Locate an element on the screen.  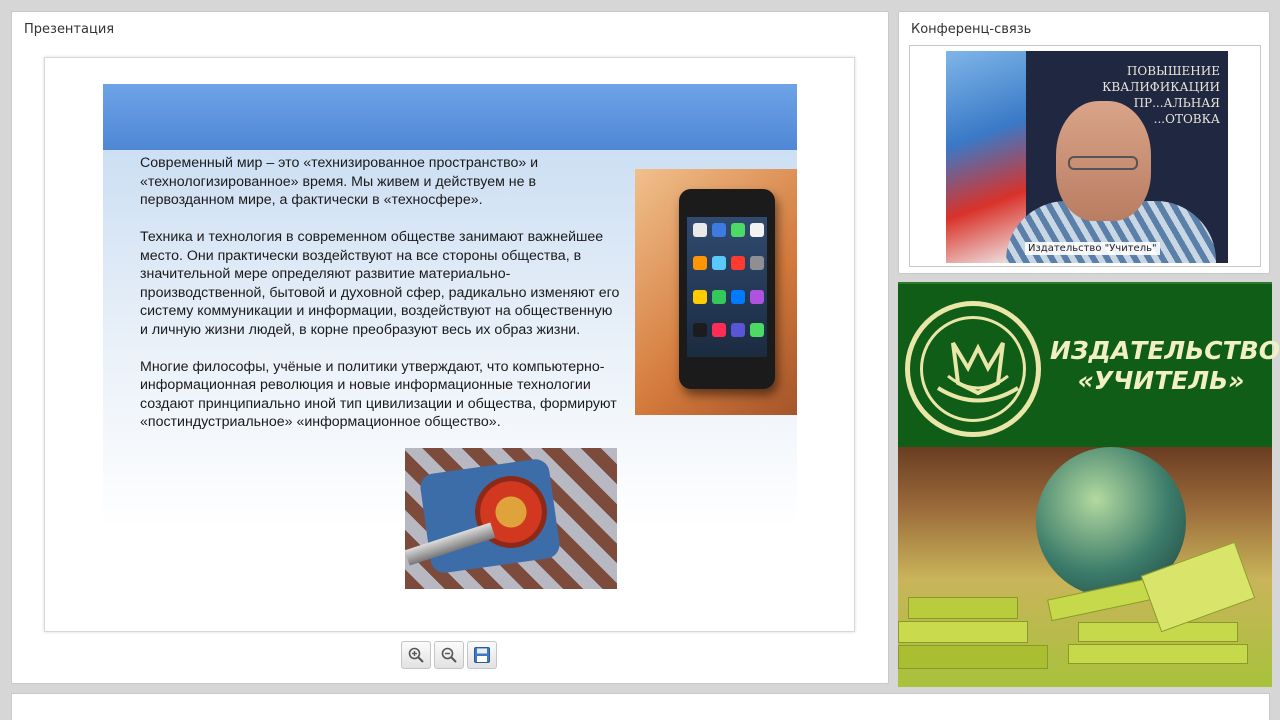
zoom-out-icon is located at coordinates (449, 655).